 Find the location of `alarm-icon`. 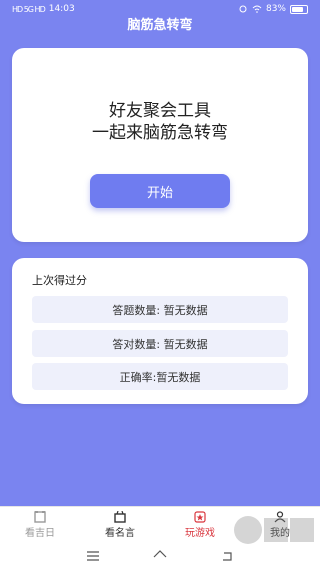

alarm-icon is located at coordinates (243, 9).